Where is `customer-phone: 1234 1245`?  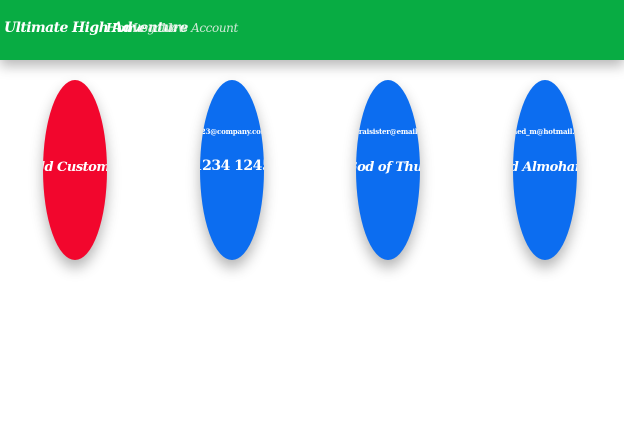
customer-phone: 1234 1245 is located at coordinates (232, 166).